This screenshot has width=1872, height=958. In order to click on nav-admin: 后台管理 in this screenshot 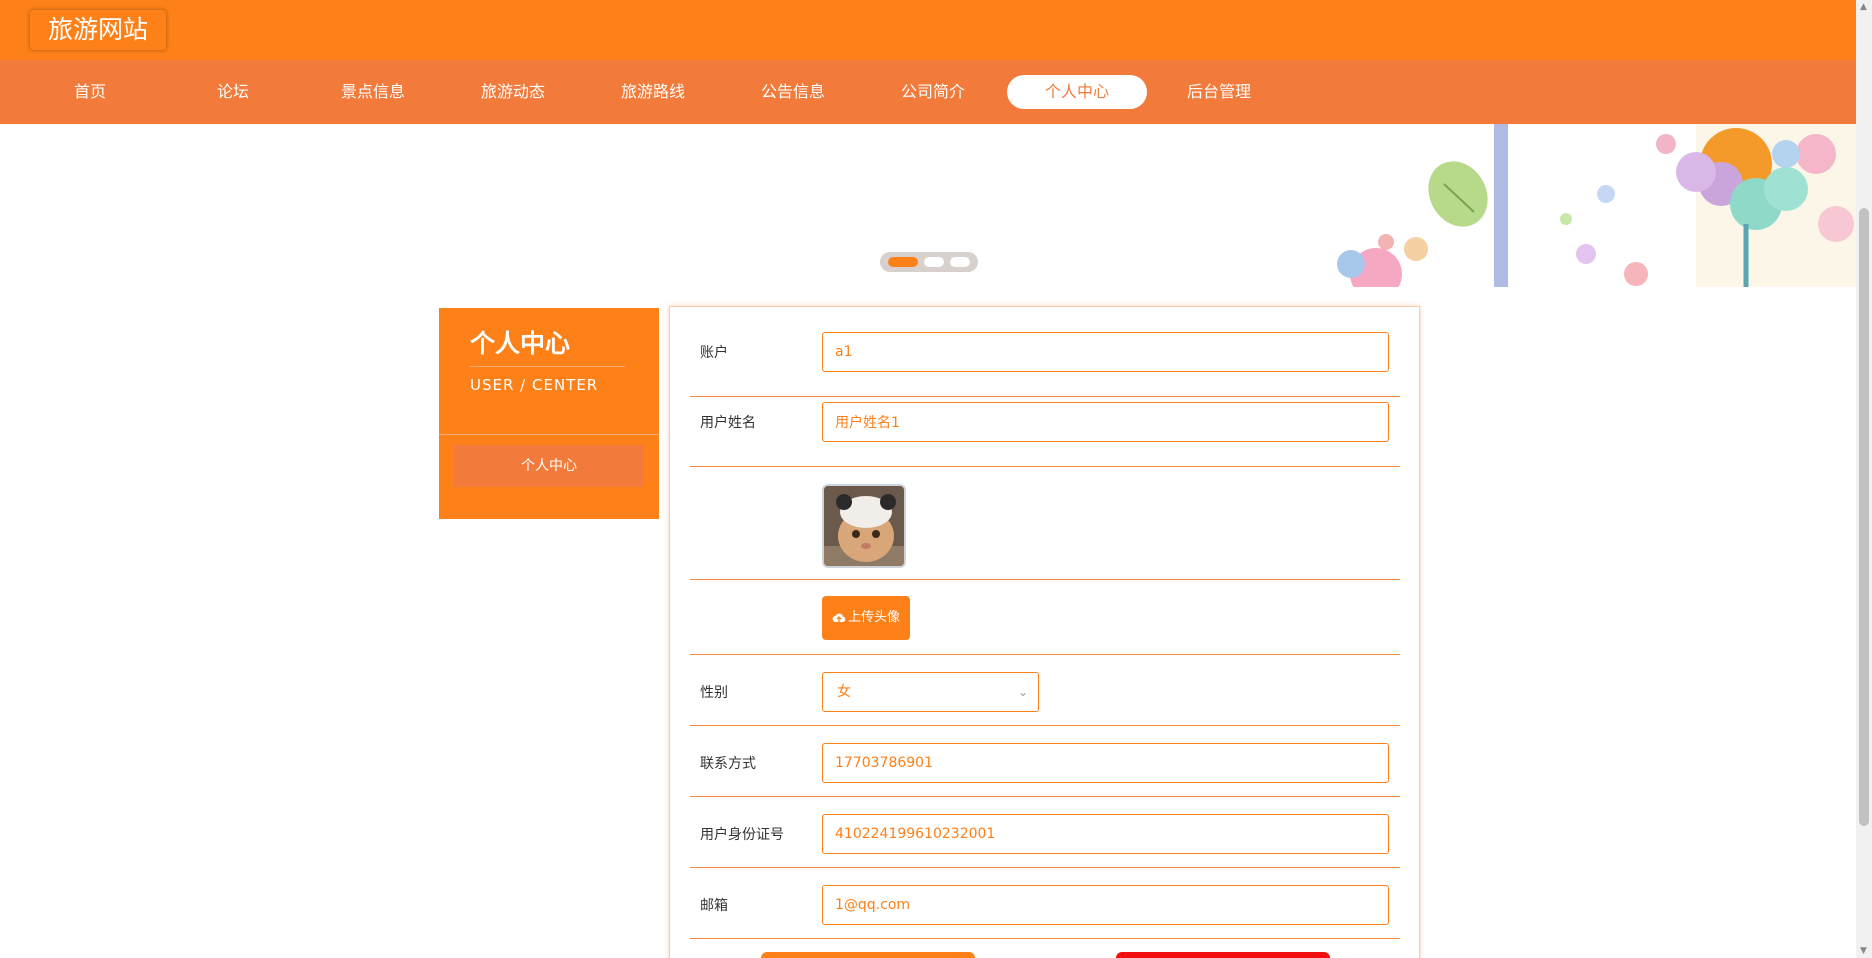, I will do `click(1219, 92)`.